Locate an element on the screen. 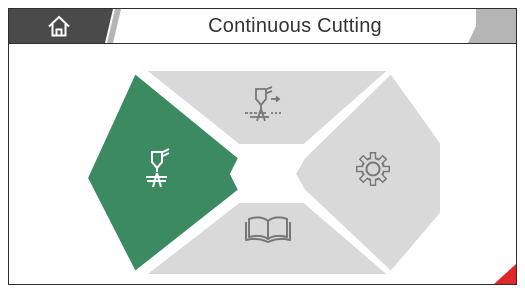 Image resolution: width=525 pixels, height=293 pixels. corner-indicator is located at coordinates (505, 274).